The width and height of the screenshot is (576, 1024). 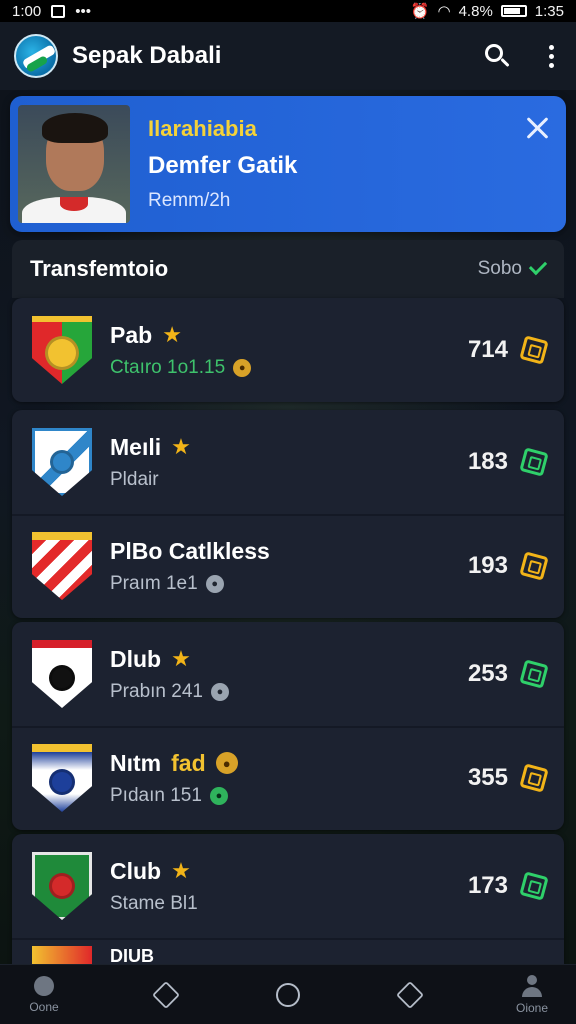 What do you see at coordinates (156, 691) in the screenshot?
I see `club-sub: Prabın 241` at bounding box center [156, 691].